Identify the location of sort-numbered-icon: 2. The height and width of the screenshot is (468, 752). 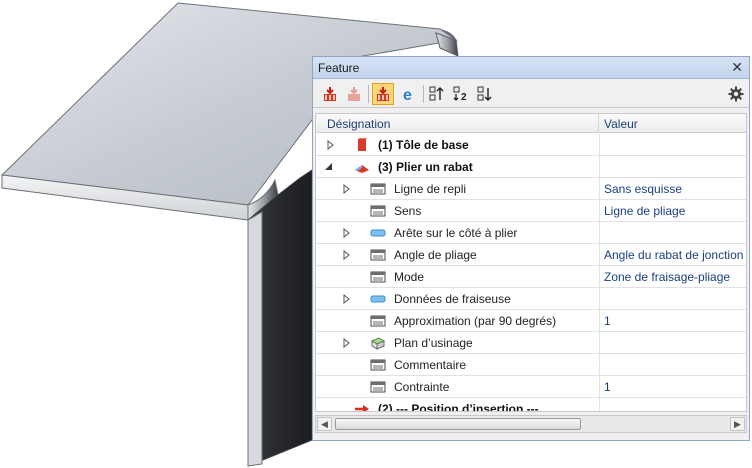
(460, 94).